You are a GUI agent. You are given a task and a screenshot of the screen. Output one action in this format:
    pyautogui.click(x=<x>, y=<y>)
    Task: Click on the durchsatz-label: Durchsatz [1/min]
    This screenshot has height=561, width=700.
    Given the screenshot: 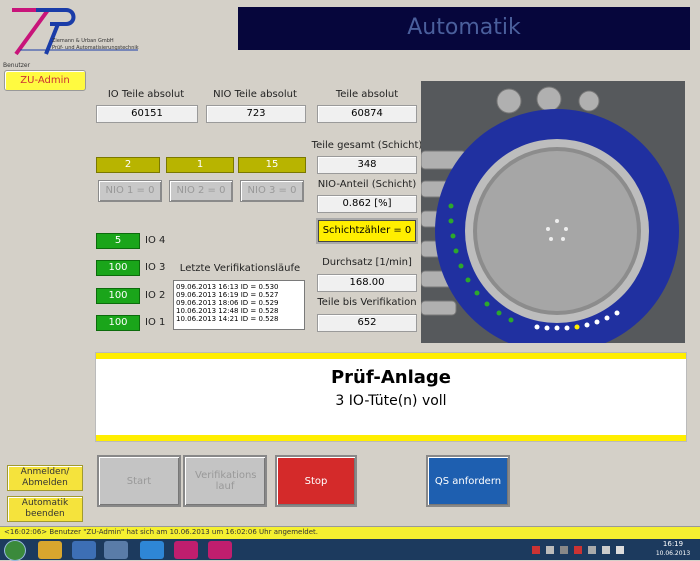 What is the action you would take?
    pyautogui.click(x=367, y=262)
    